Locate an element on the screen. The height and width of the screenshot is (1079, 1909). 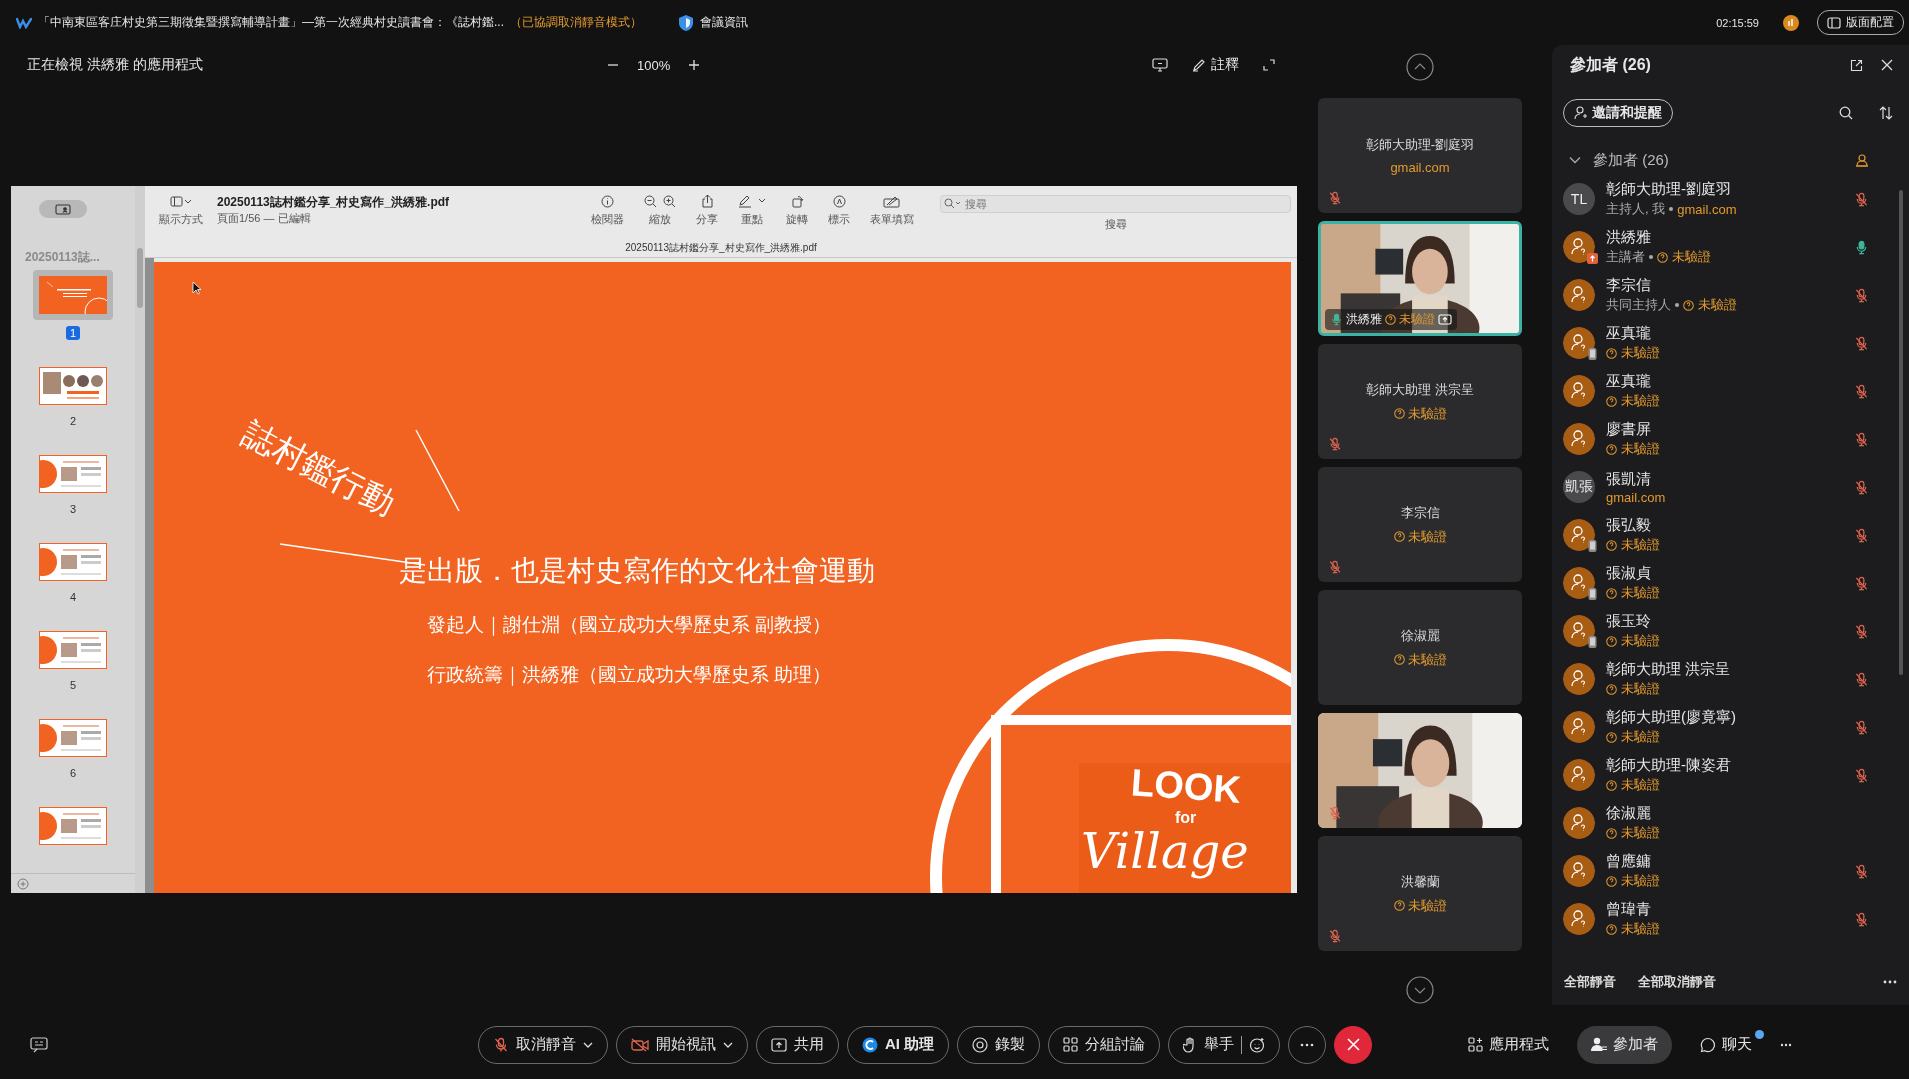
sort-icon is located at coordinates (1886, 112).